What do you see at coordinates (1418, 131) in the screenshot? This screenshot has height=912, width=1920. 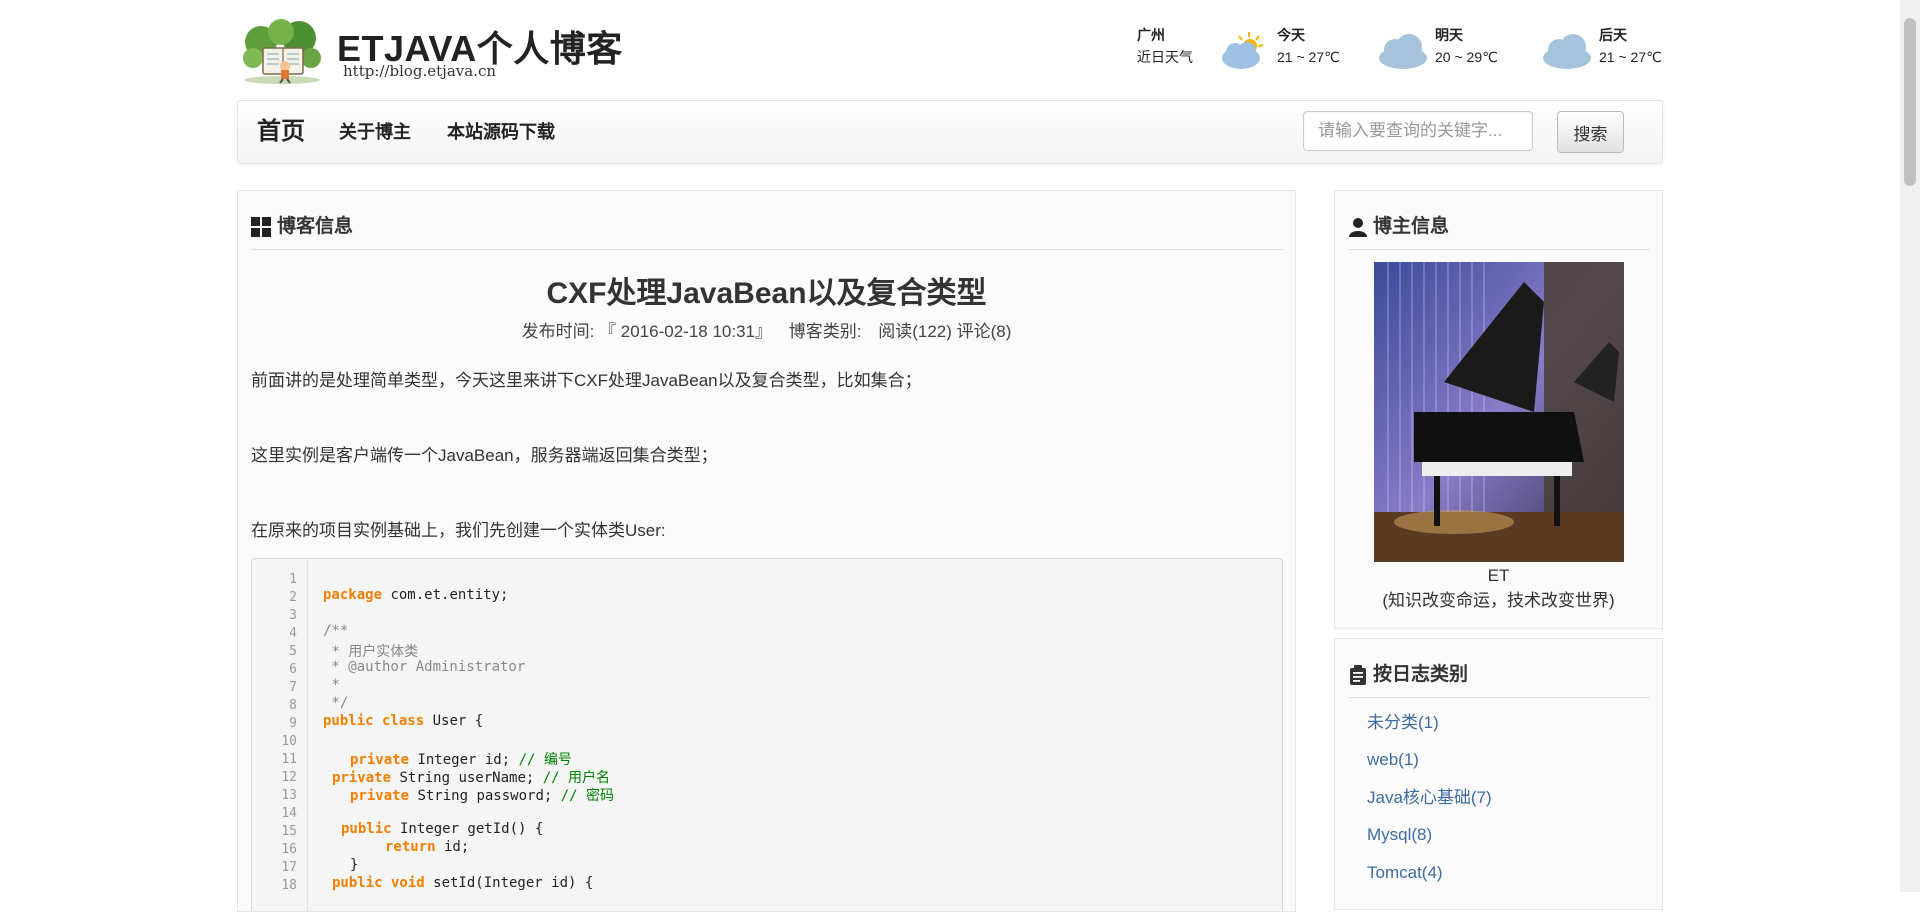 I see `search-input` at bounding box center [1418, 131].